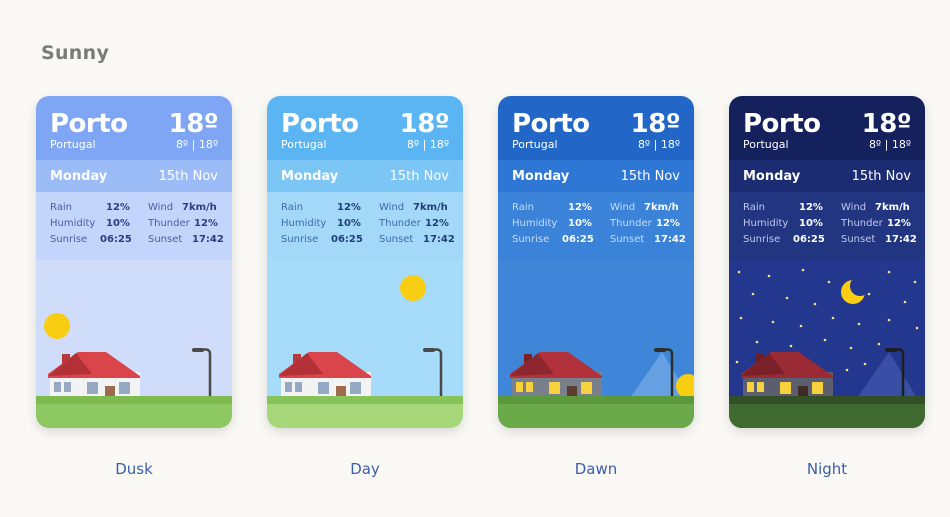  What do you see at coordinates (596, 469) in the screenshot?
I see `caption-dawn: Dawn` at bounding box center [596, 469].